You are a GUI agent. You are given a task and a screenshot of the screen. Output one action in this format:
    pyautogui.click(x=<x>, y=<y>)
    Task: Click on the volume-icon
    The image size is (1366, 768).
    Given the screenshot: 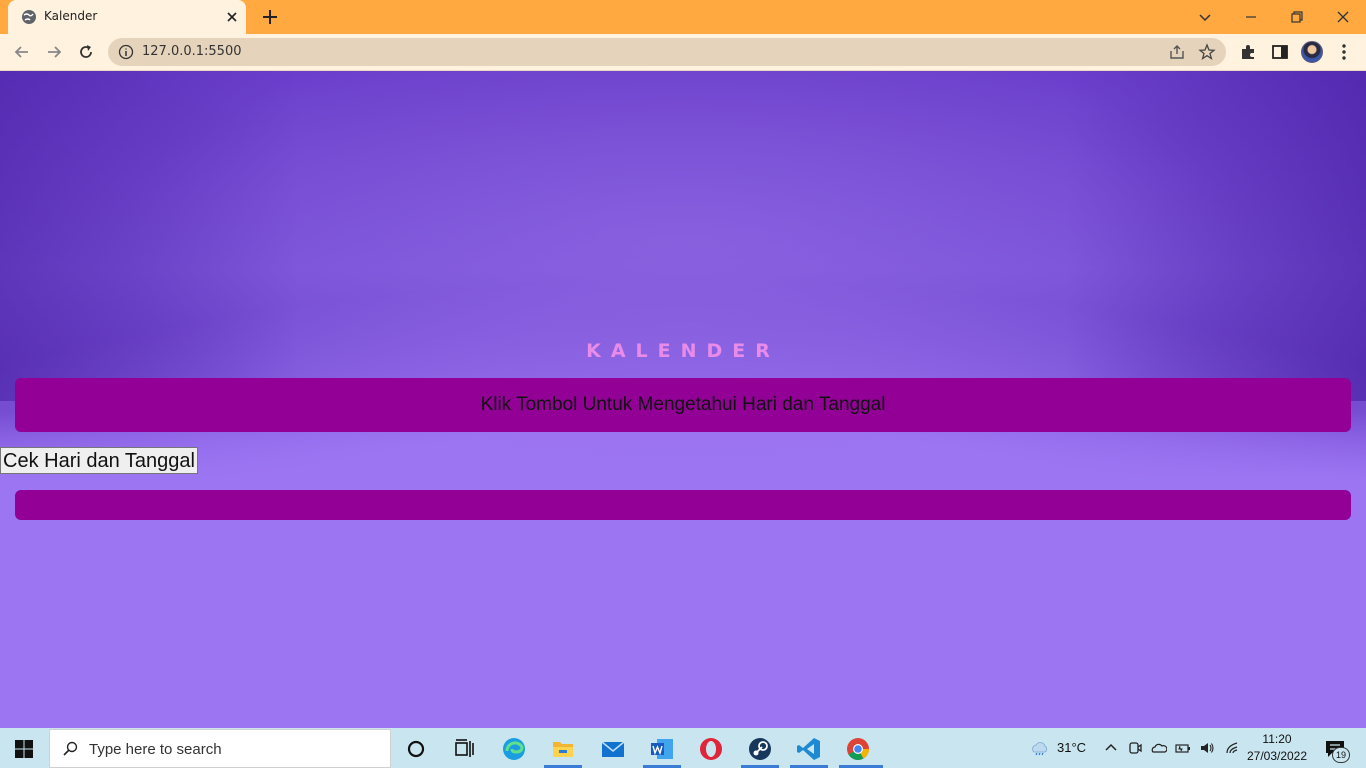 What is the action you would take?
    pyautogui.click(x=1207, y=748)
    